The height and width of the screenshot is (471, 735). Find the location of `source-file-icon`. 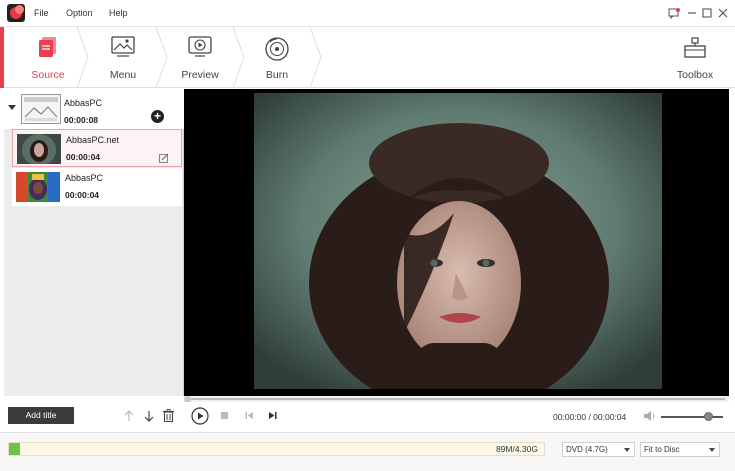

source-file-icon is located at coordinates (48, 48).